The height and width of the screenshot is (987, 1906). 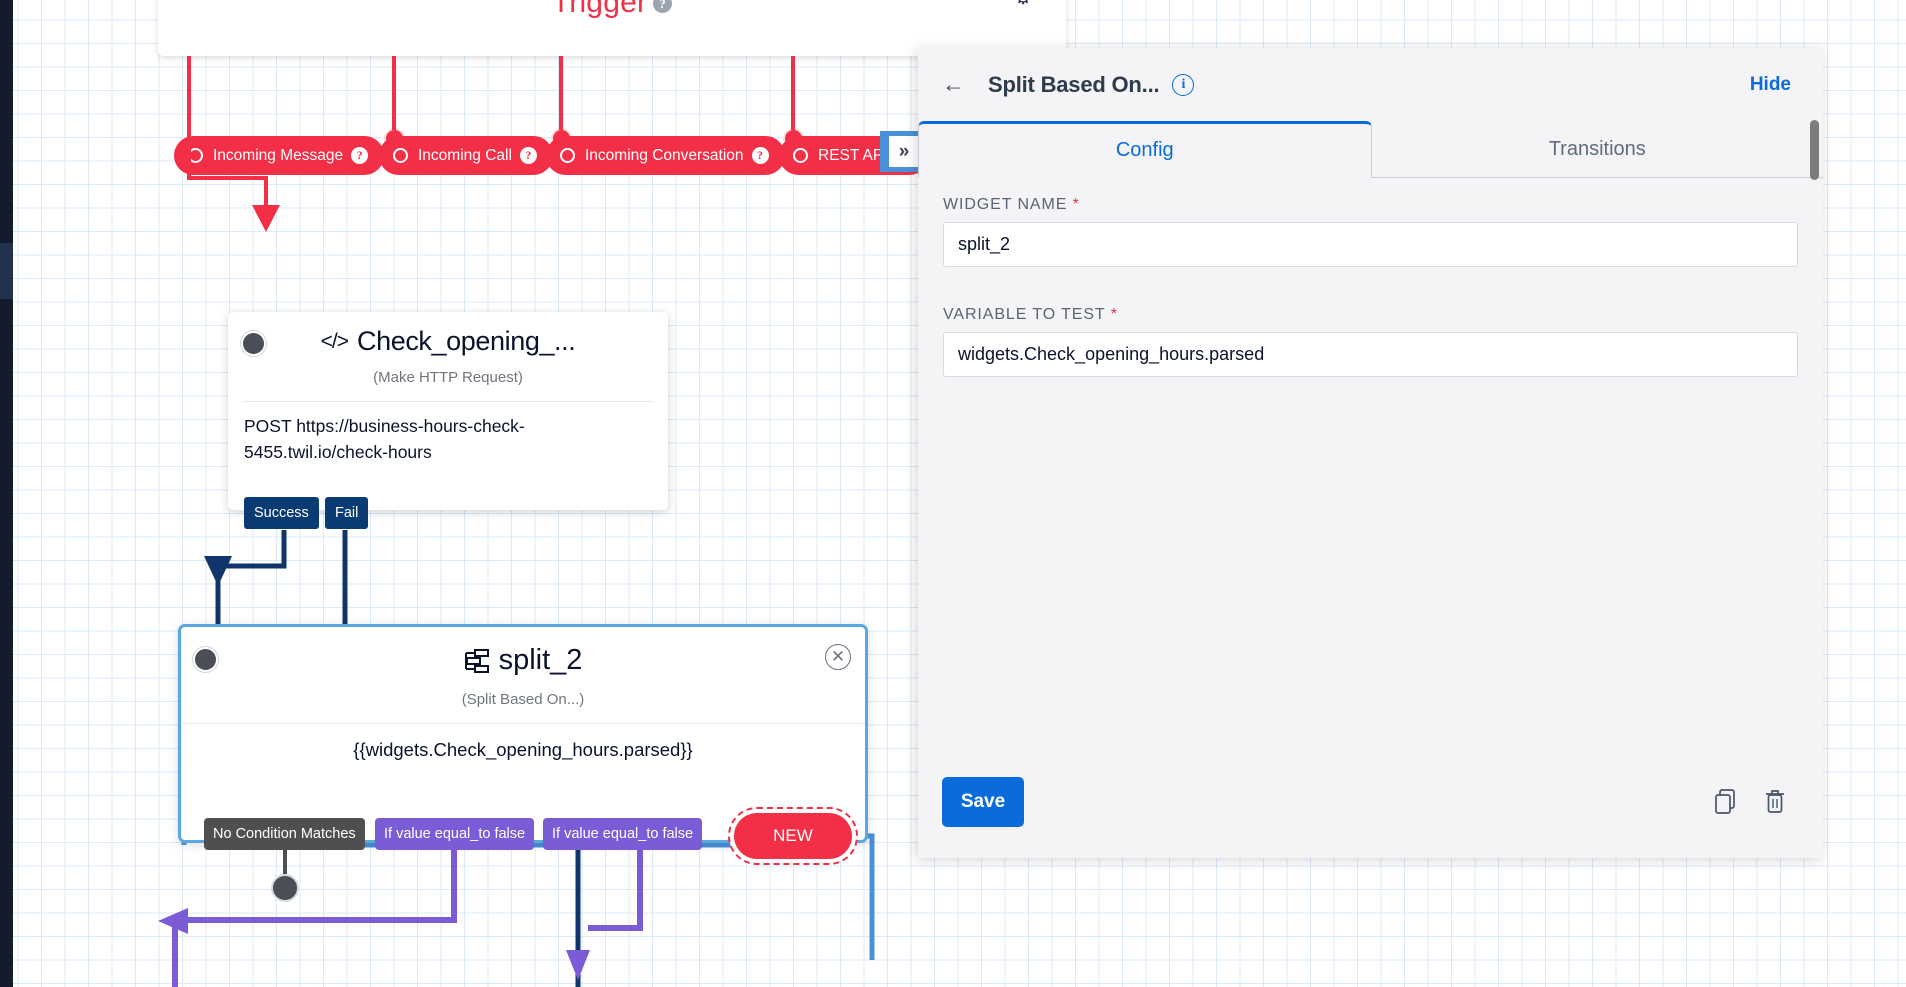 I want to click on variable-to-test-value: widgets.Check_opening_hours.parsed, so click(x=1111, y=354).